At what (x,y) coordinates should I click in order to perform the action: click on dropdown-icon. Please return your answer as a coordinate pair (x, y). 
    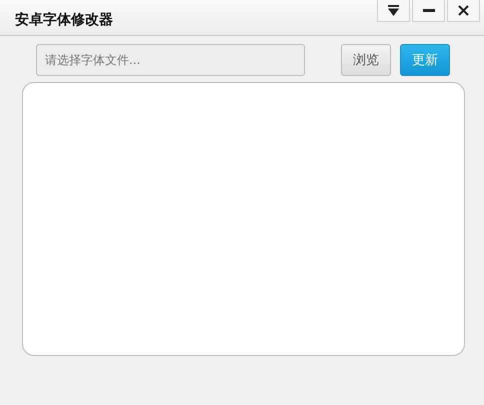
    Looking at the image, I should click on (393, 10).